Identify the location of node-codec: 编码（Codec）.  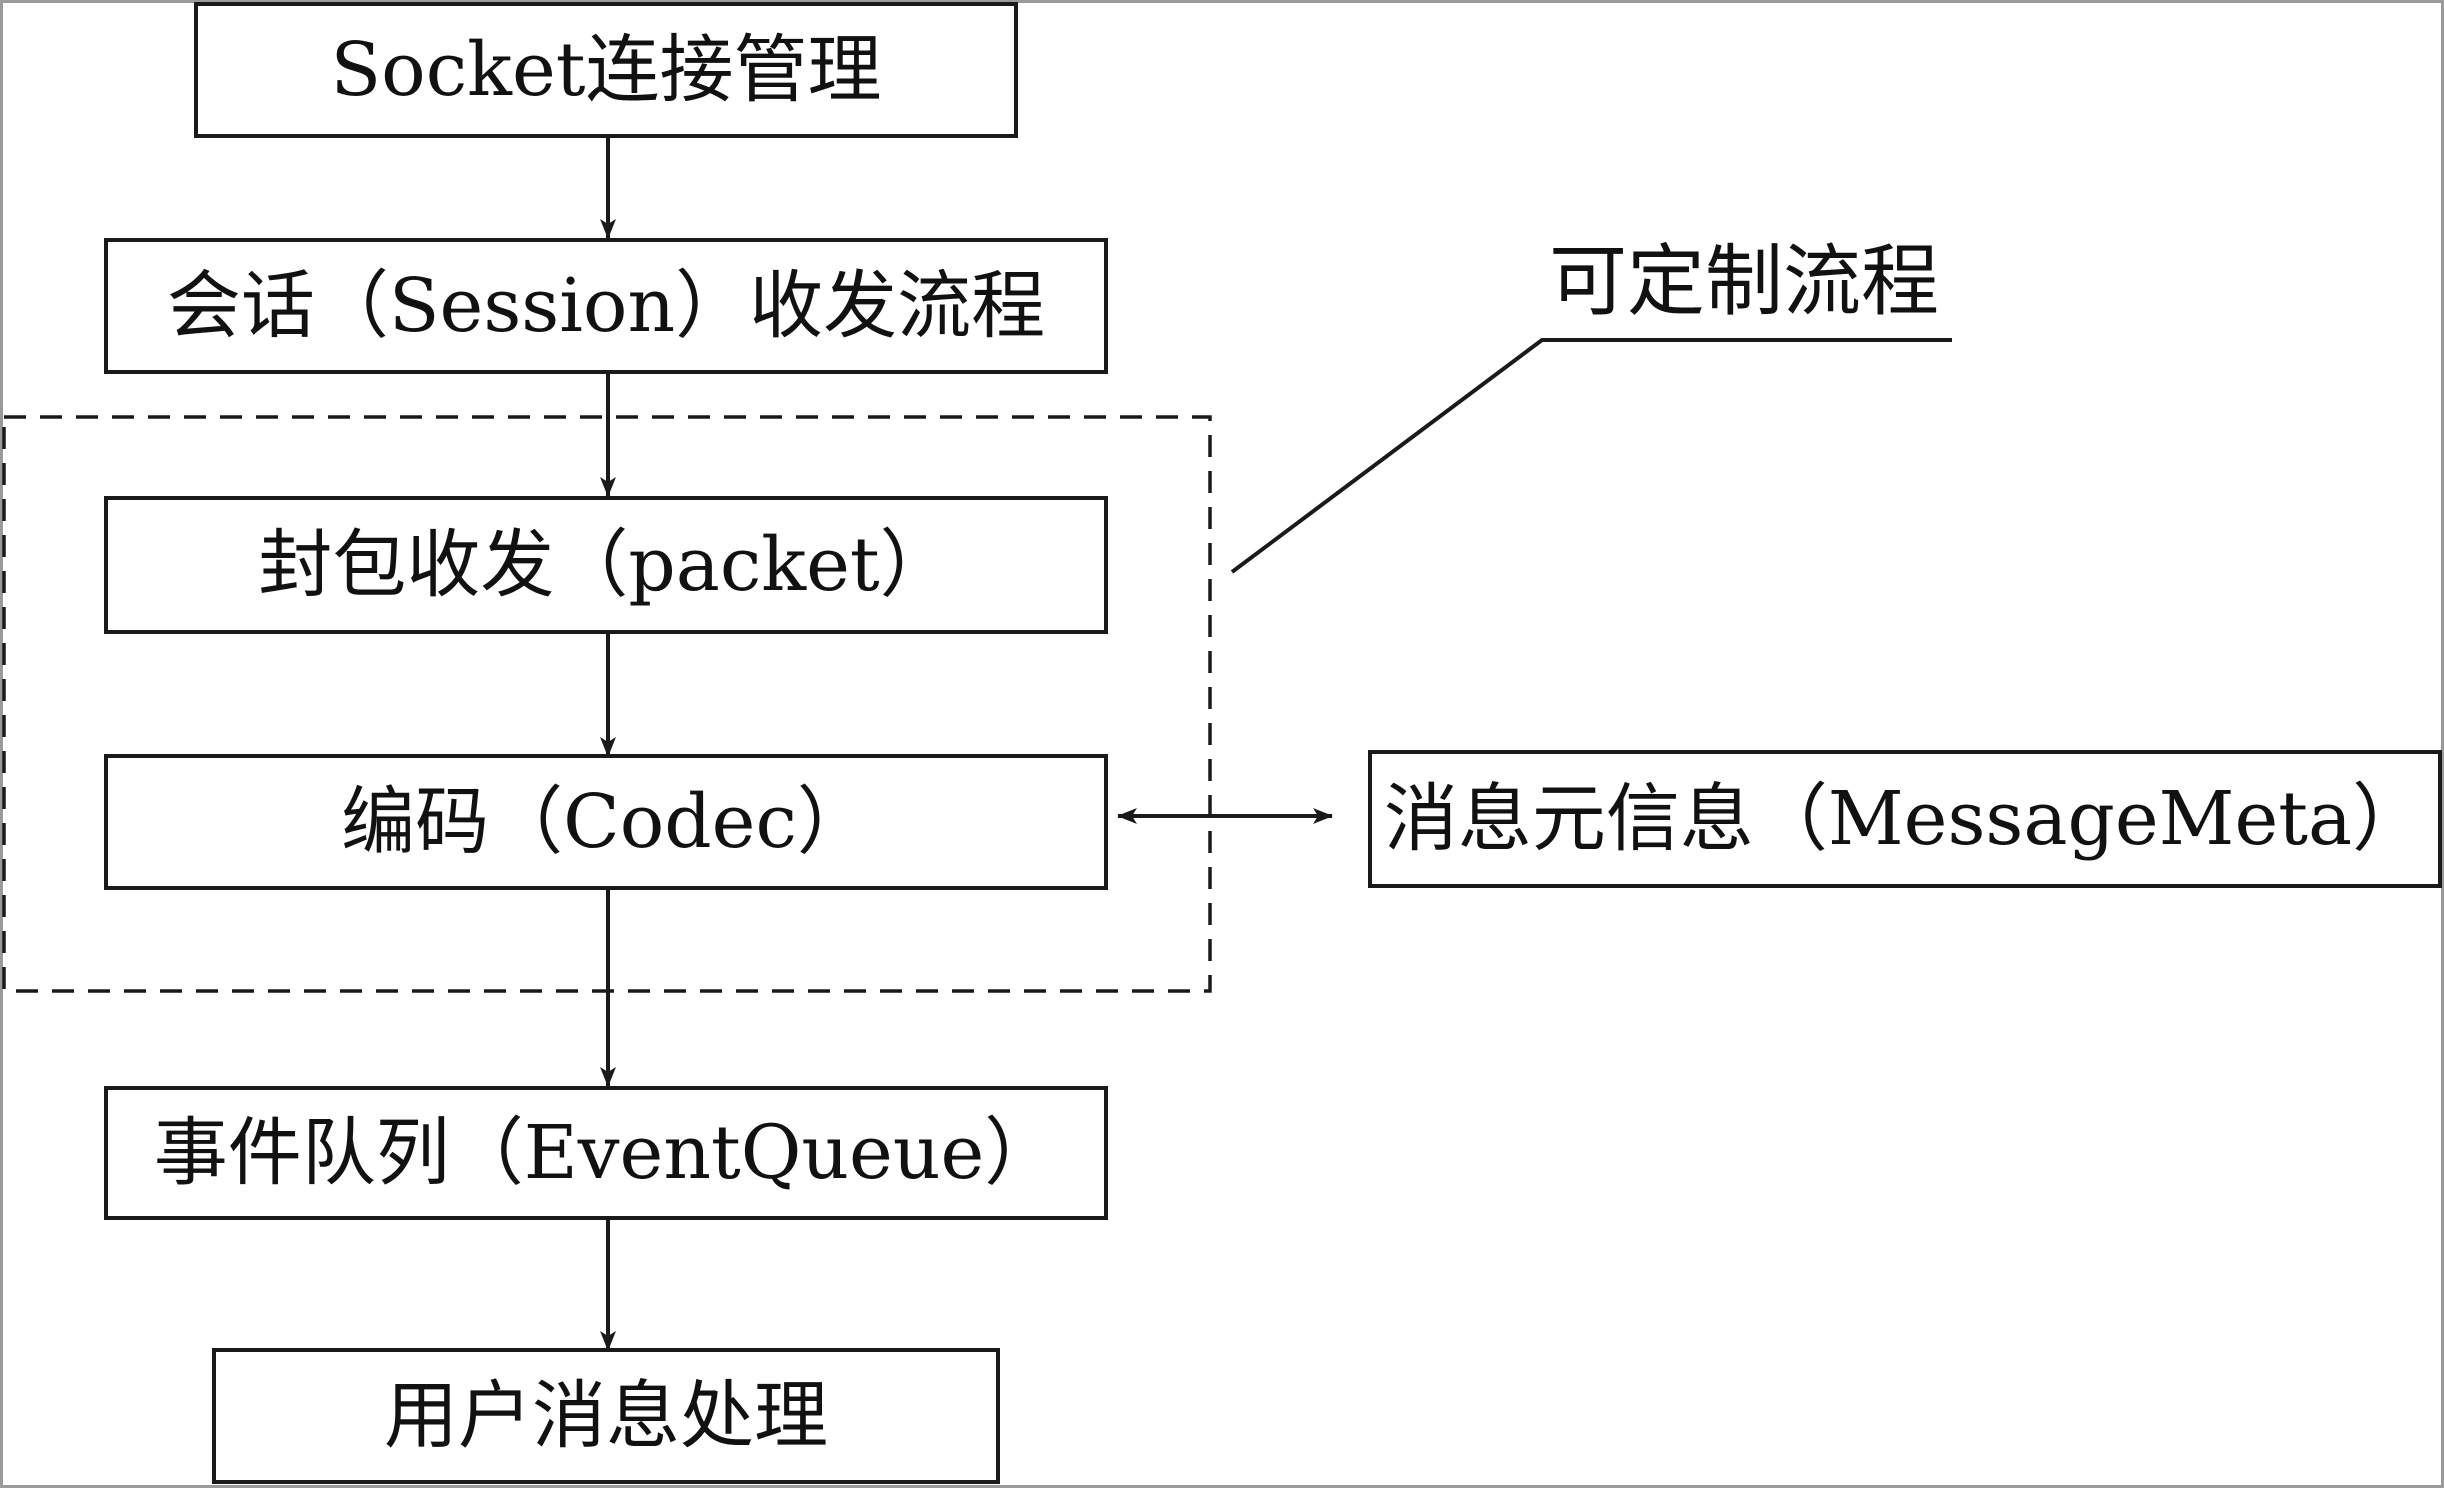
(606, 822).